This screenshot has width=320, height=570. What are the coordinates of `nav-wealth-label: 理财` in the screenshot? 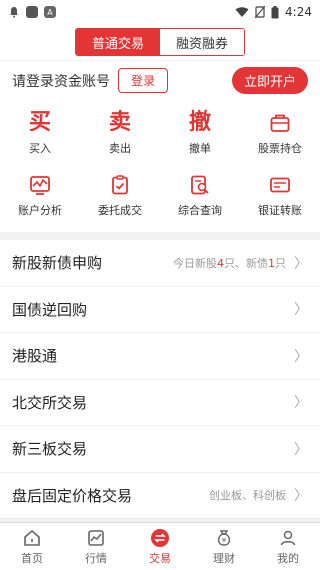 It's located at (224, 558).